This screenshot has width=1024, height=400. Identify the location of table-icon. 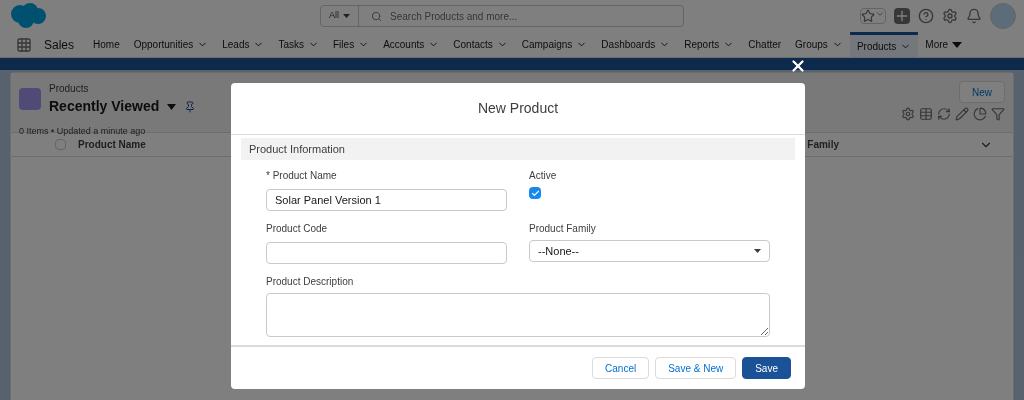
(926, 114).